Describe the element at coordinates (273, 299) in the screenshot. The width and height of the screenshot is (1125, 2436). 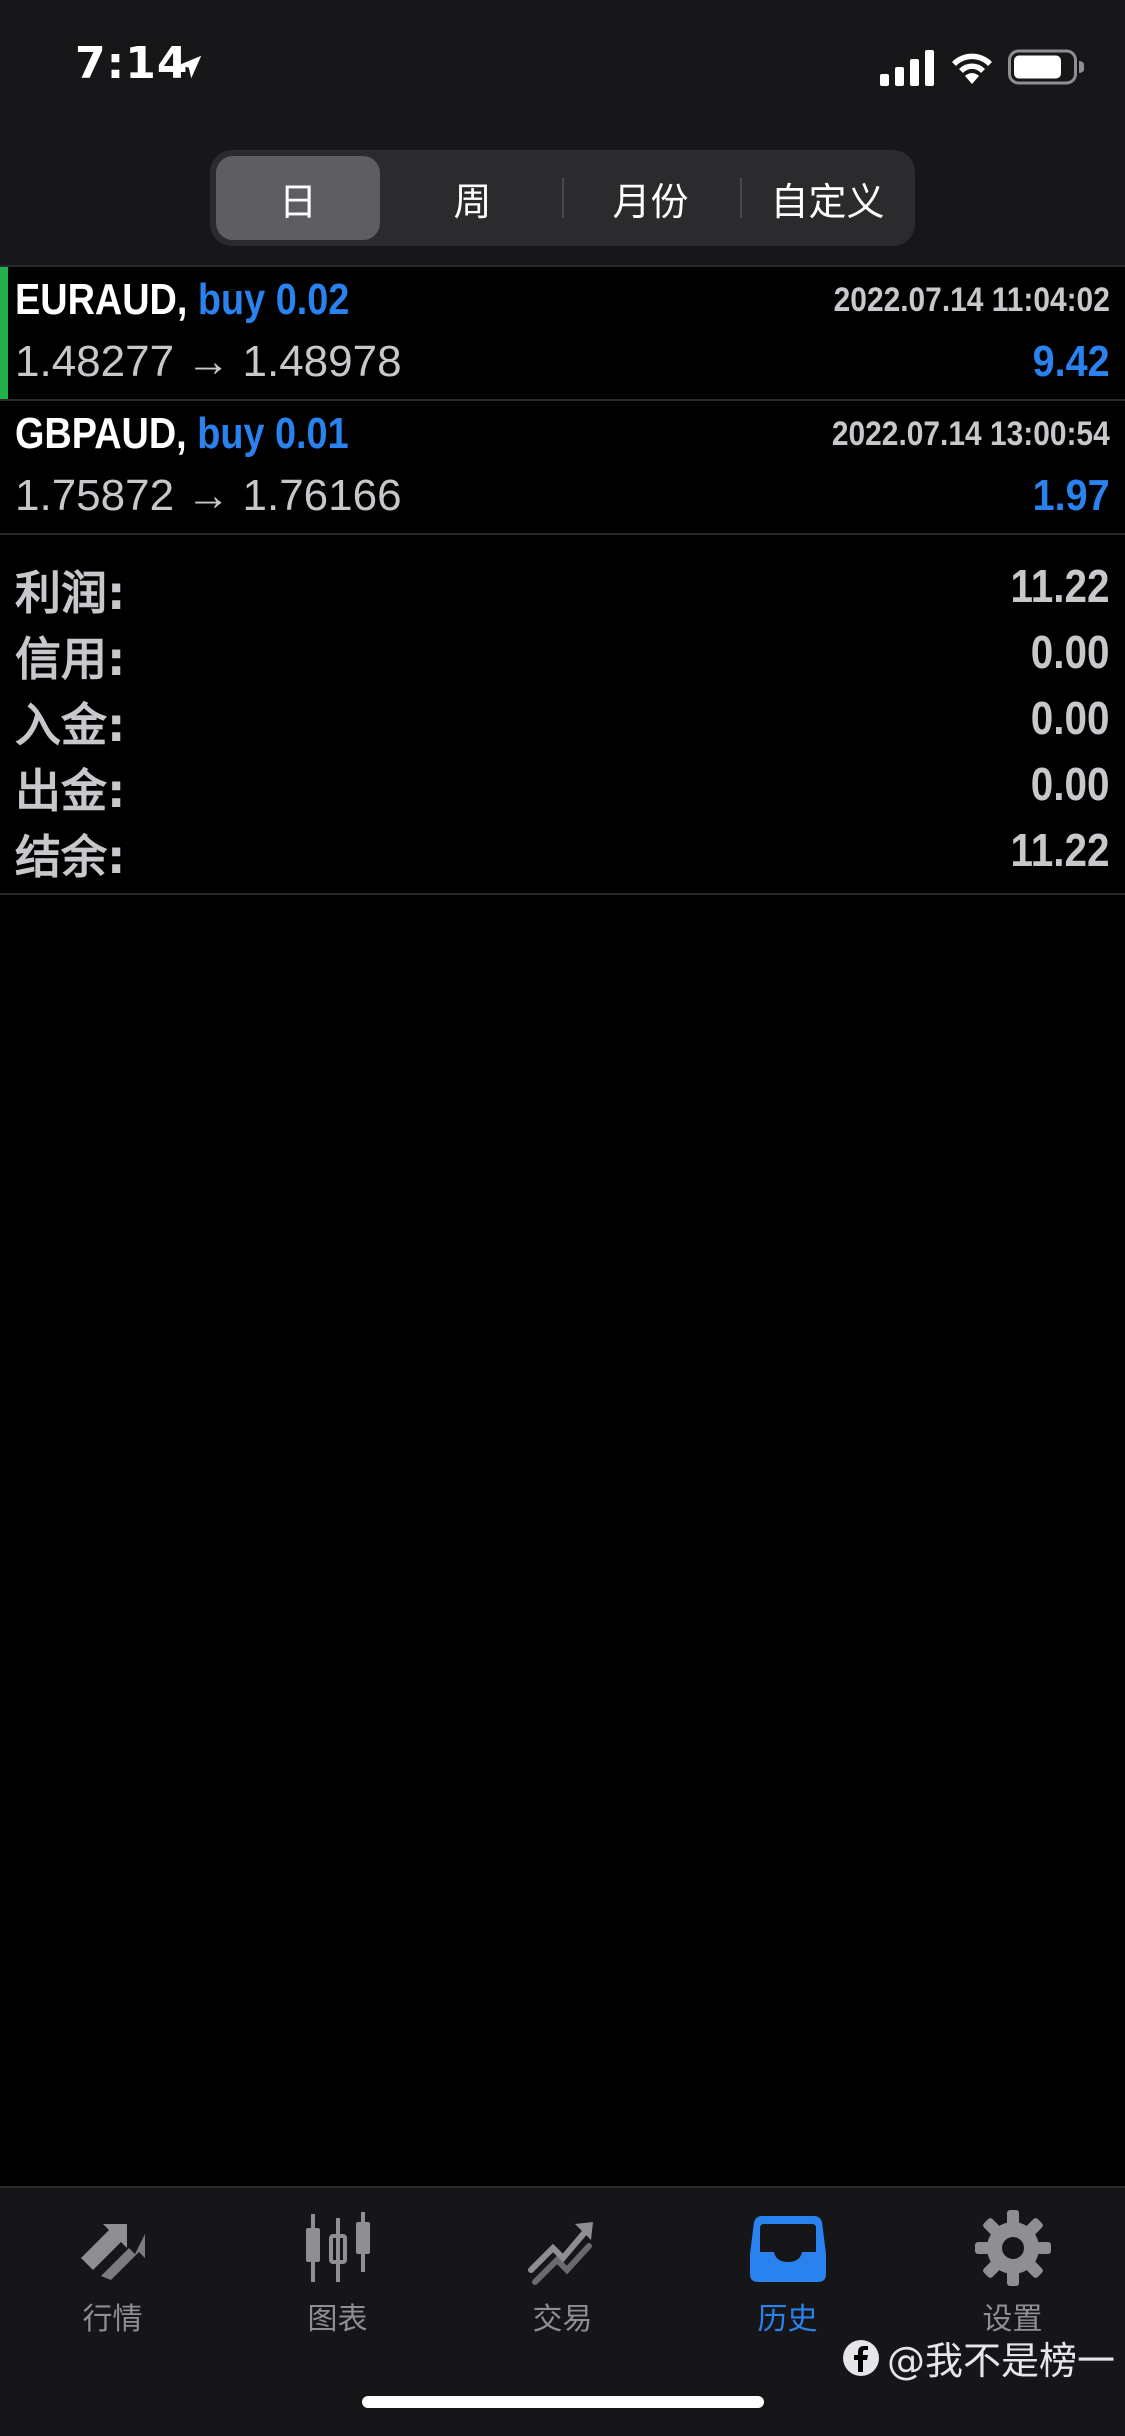
I see `trade-side: buy 0.02` at that location.